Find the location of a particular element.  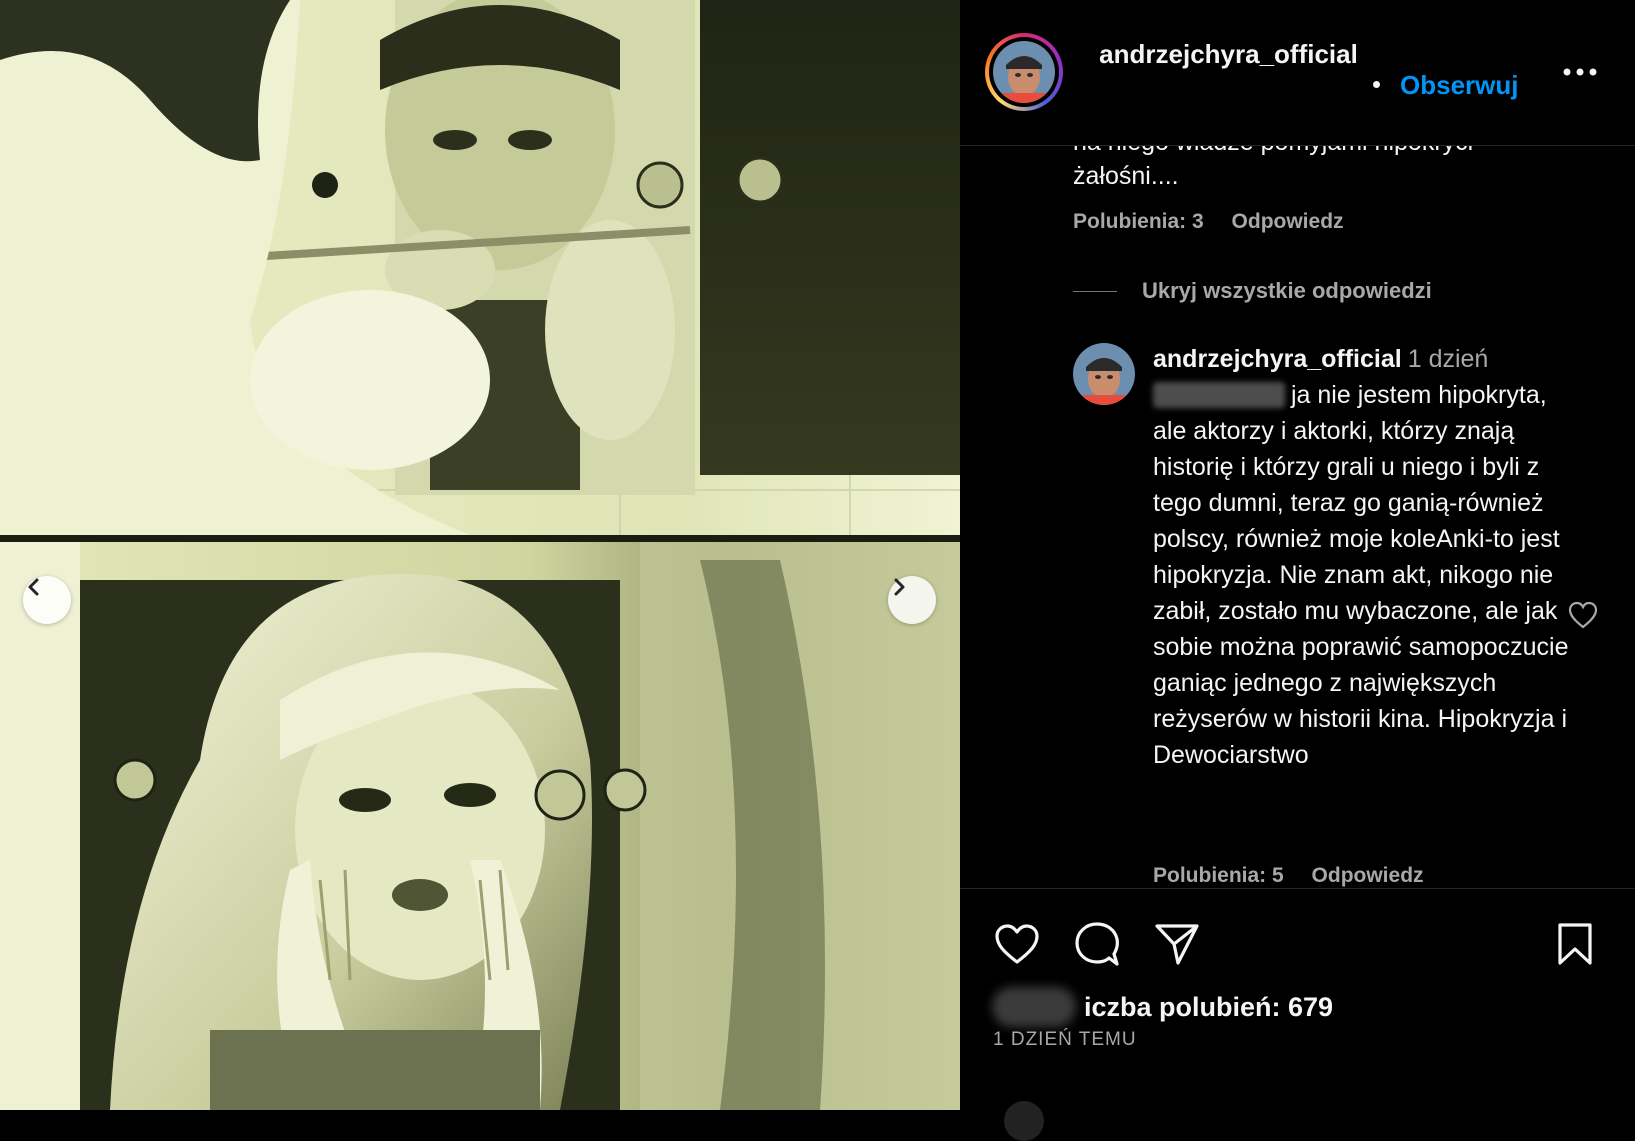

story-ring is located at coordinates (1024, 72).